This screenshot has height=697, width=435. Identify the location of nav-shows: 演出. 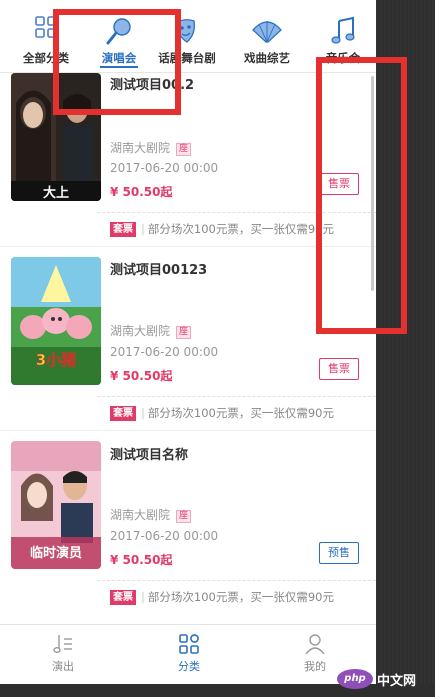
(63, 654).